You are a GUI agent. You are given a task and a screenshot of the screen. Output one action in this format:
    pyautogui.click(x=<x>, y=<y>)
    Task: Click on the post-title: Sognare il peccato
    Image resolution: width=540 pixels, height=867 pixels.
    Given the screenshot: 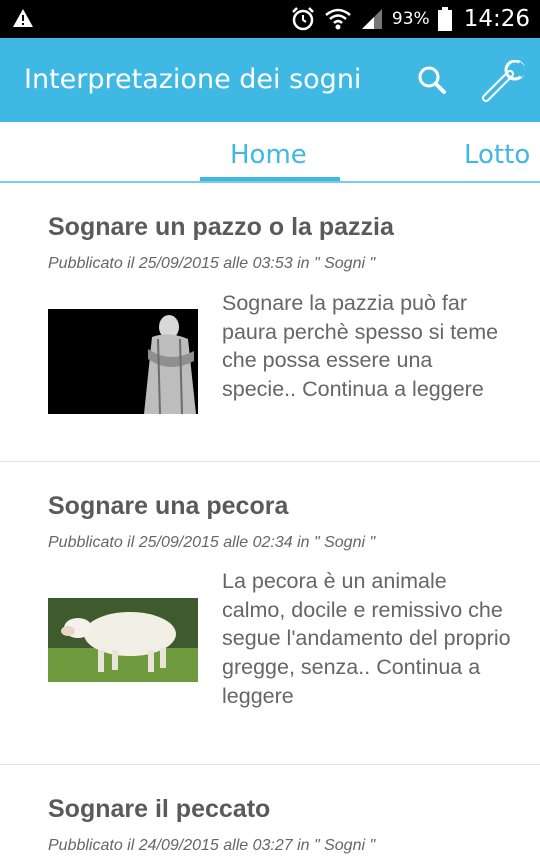 What is the action you would take?
    pyautogui.click(x=159, y=809)
    